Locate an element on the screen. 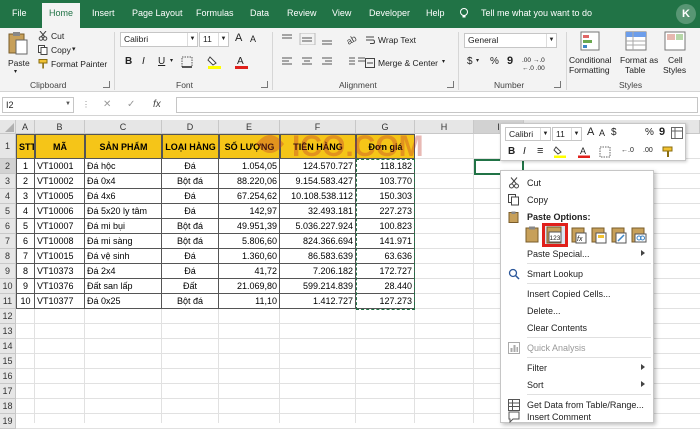 The image size is (700, 429). paste-dropdown-icon: ▾ is located at coordinates (15, 71).